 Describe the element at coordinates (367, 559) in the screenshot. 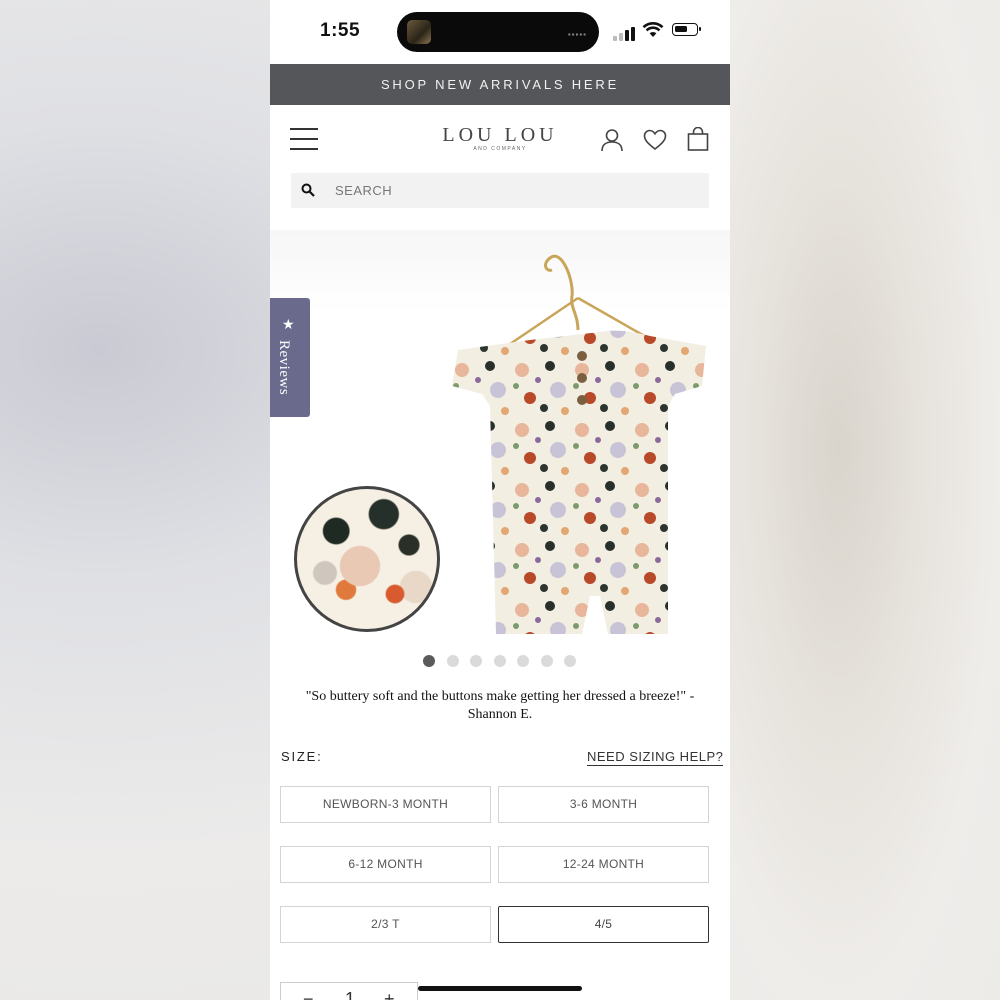

I see `fabric-swatch-image` at that location.